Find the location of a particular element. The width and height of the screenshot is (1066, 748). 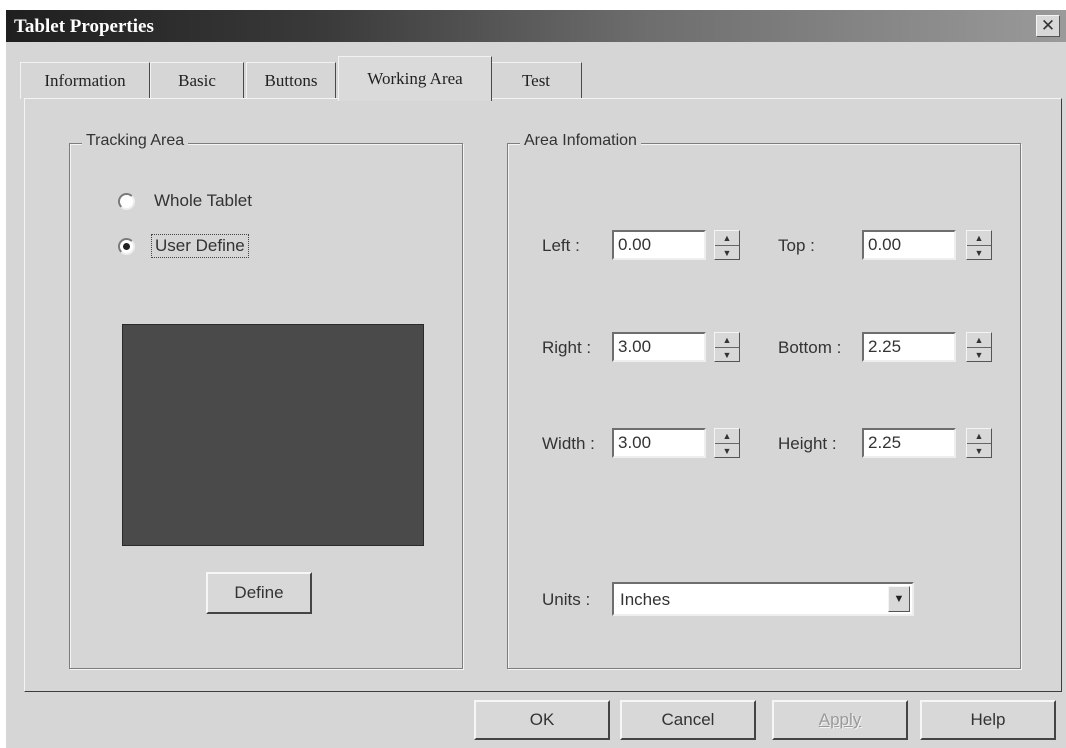

width-spinner: ▲ ▼ is located at coordinates (727, 443).